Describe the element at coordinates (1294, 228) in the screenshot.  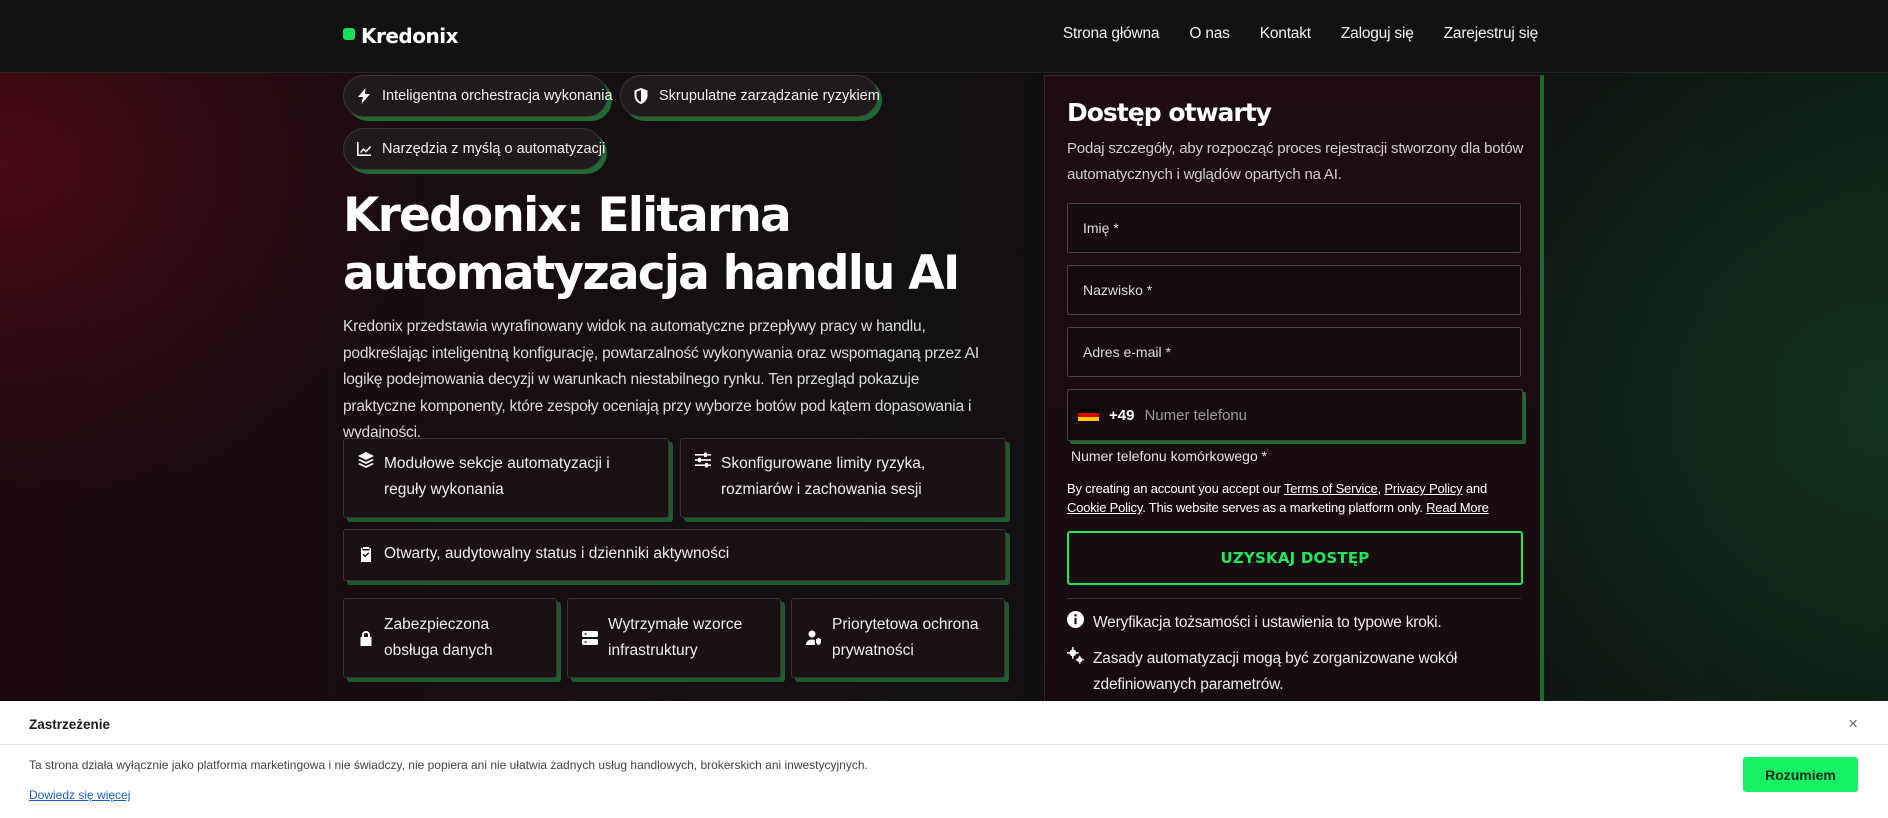
I see `first-name-field: Imię *` at that location.